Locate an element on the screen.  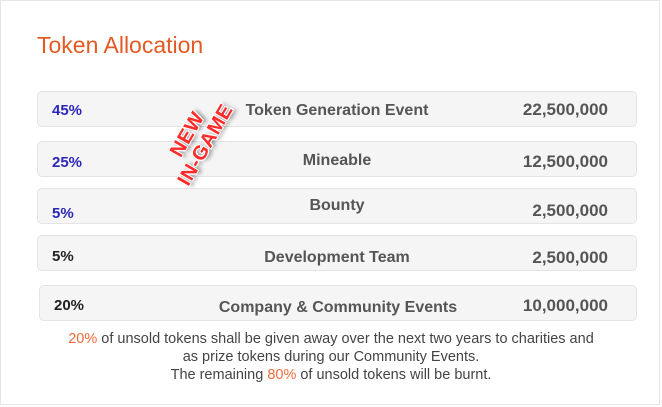
allocation-row: 25% Mineable 12,500,000 is located at coordinates (337, 159).